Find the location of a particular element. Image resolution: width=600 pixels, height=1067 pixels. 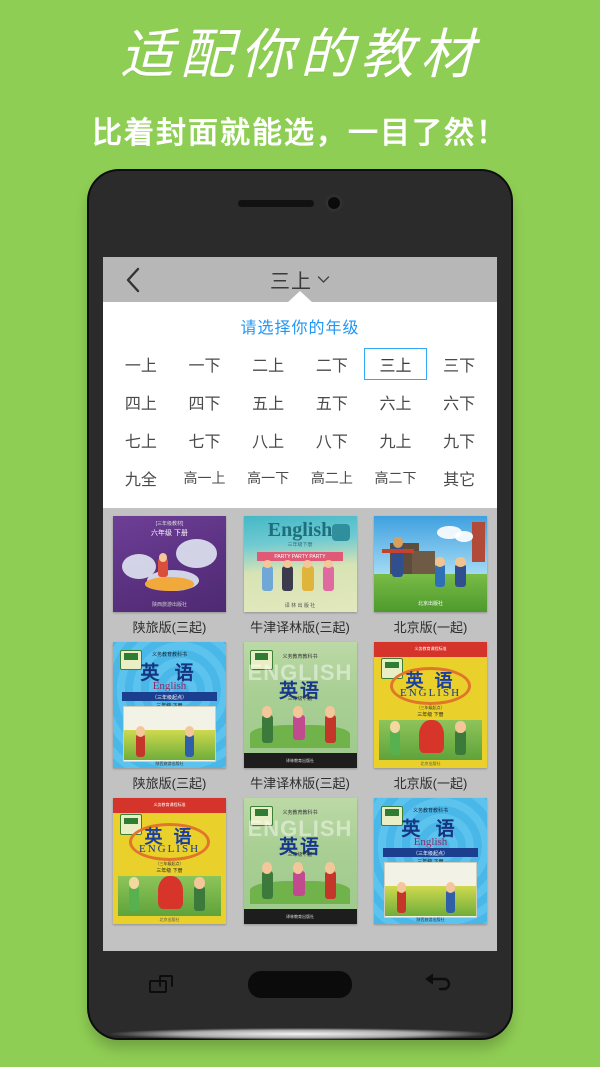

grade-cell: 九全 is located at coordinates (141, 478).